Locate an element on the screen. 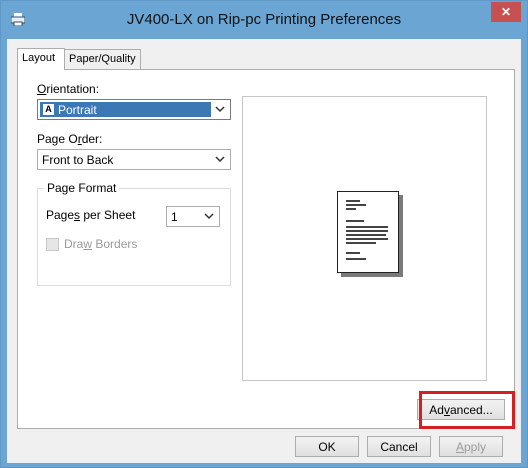  tab-label: Layout is located at coordinates (39, 58).